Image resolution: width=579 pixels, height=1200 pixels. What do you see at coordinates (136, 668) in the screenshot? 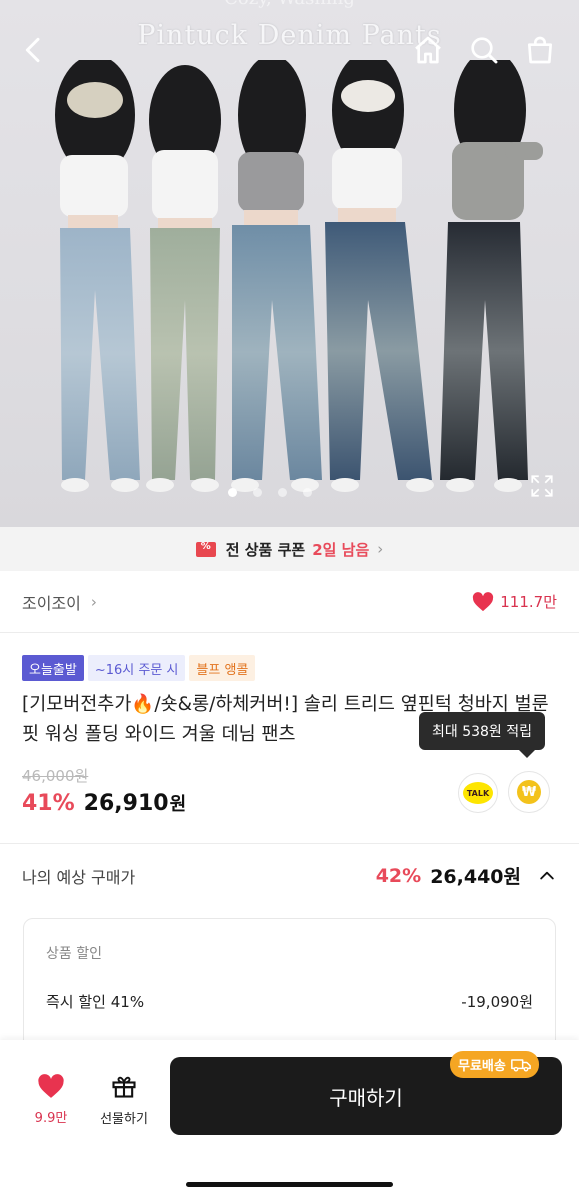
I see `badge-order-cutoff: ~16시 주문 시` at bounding box center [136, 668].